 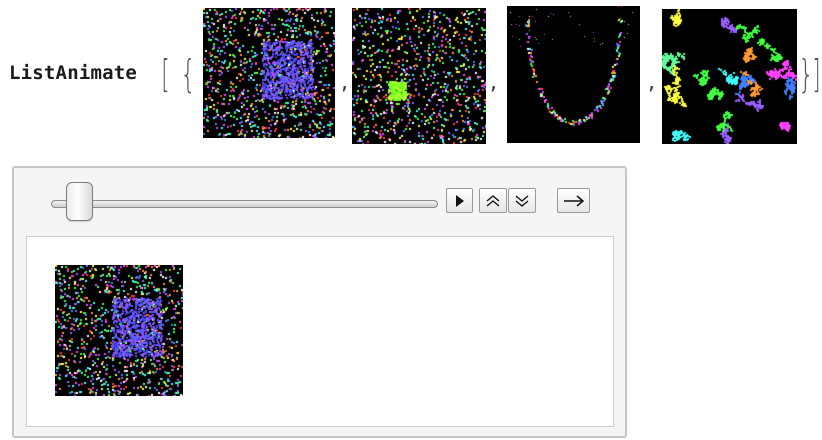 I want to click on close-bracket: ], so click(x=816, y=74).